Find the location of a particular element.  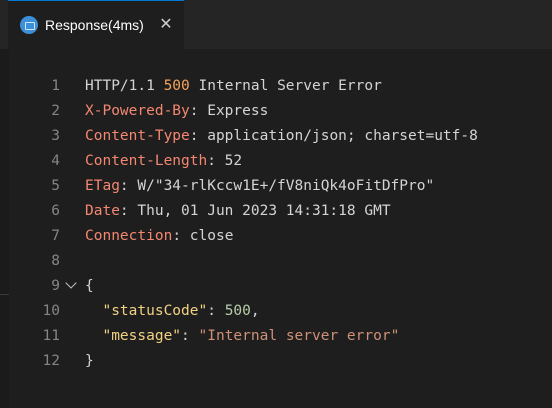

line-number: 1 is located at coordinates (55, 86).